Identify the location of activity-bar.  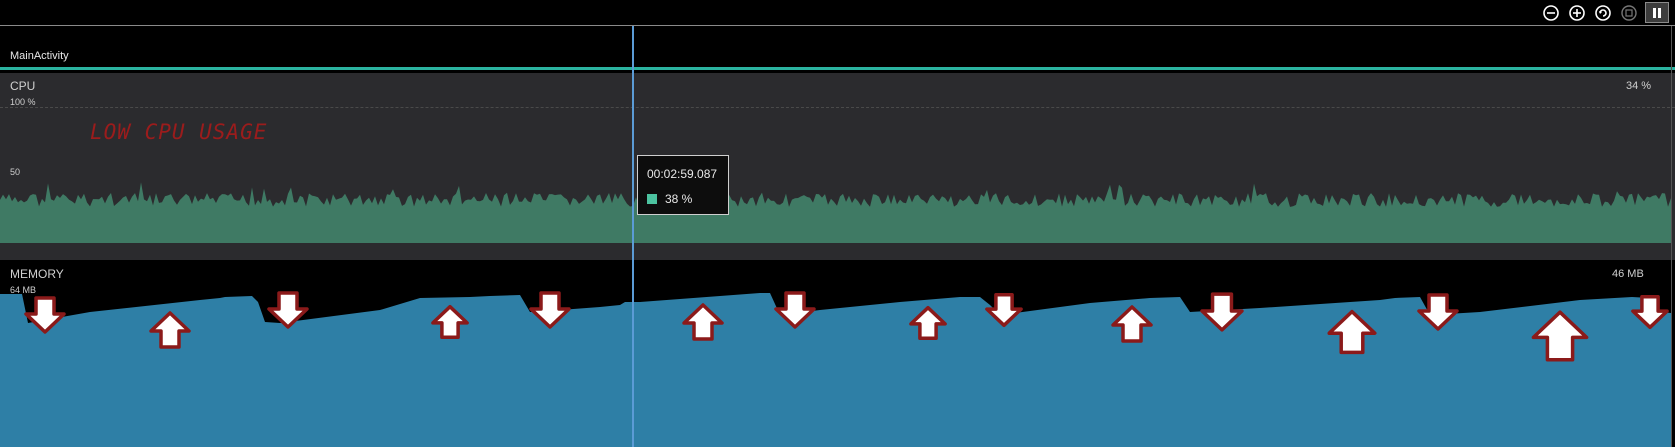
(837, 68).